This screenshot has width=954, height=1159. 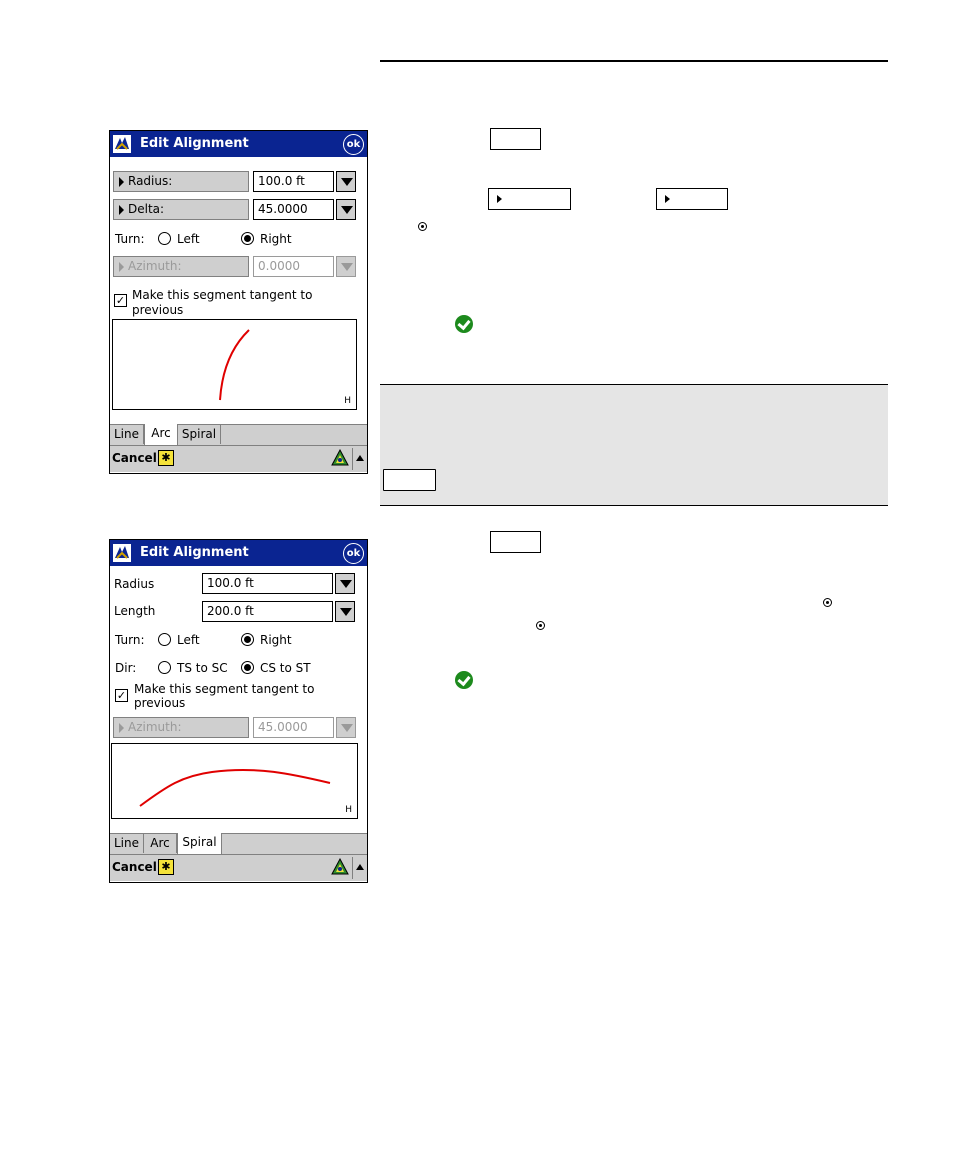 I want to click on radius-button-glyph, so click(x=529, y=199).